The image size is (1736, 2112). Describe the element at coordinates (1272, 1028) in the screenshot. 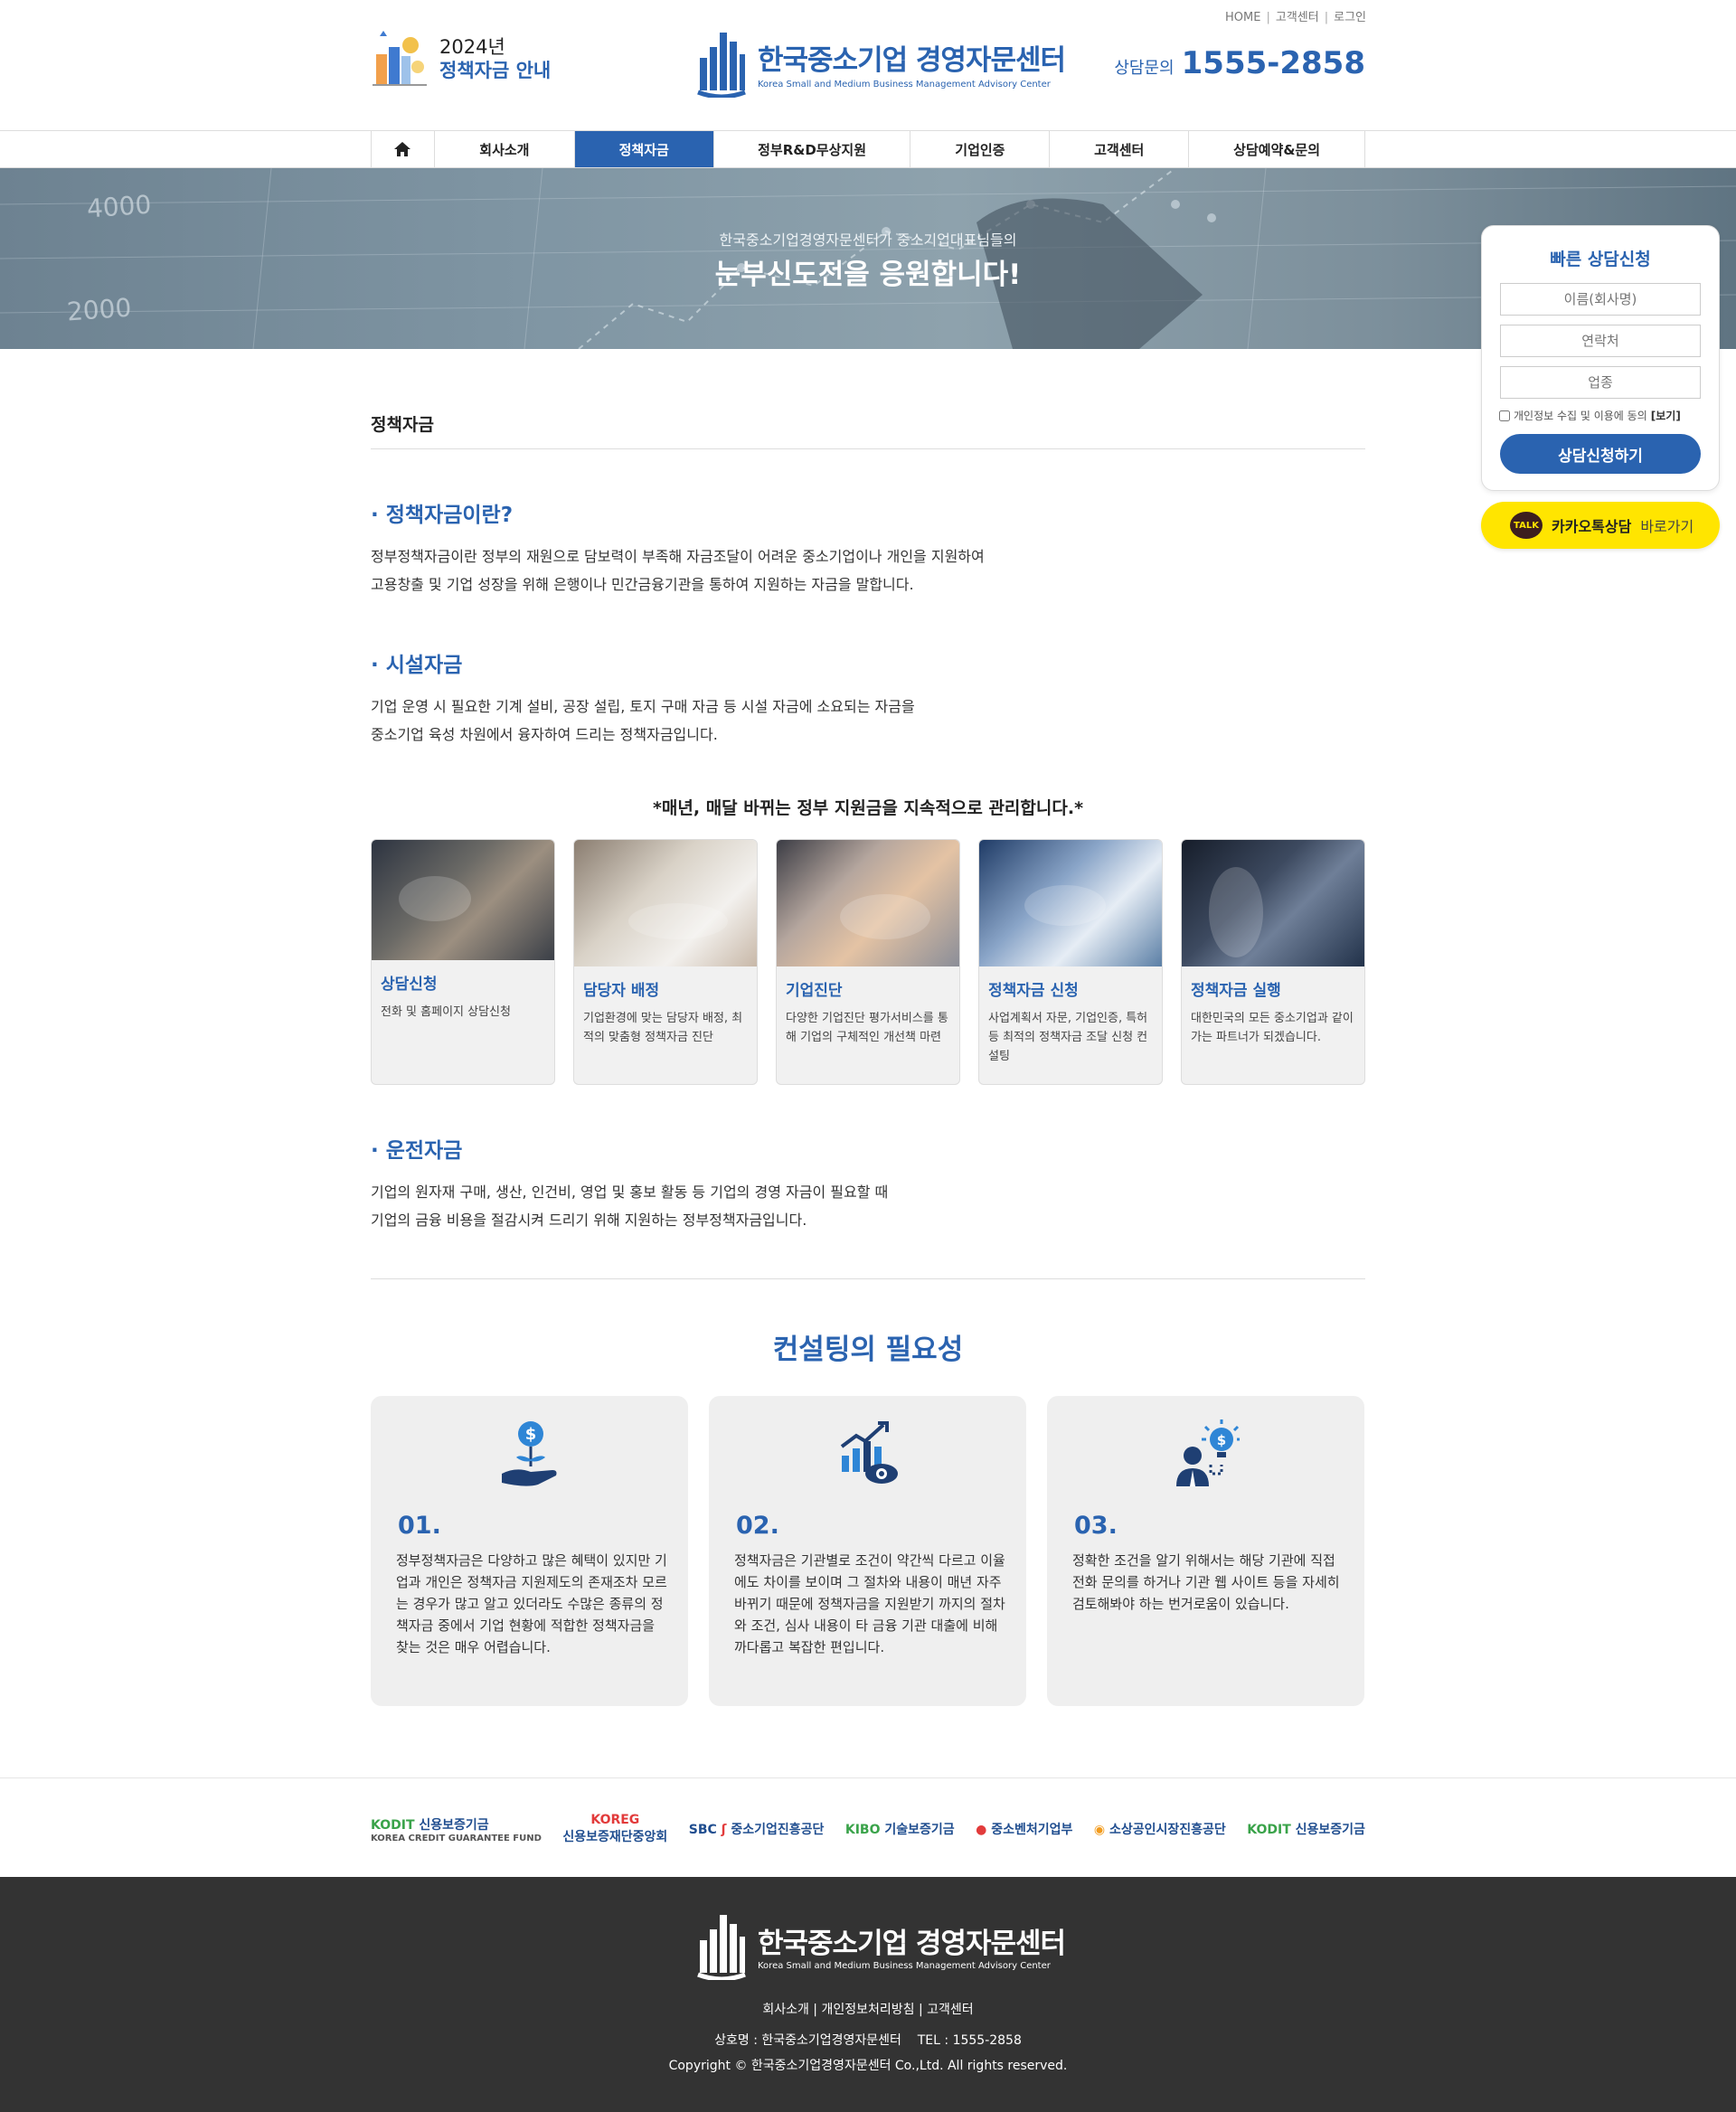

I see `card-desc: 대한민국의 모든 중소기업과 같이 가는 파트너가 되겠습니다.` at that location.